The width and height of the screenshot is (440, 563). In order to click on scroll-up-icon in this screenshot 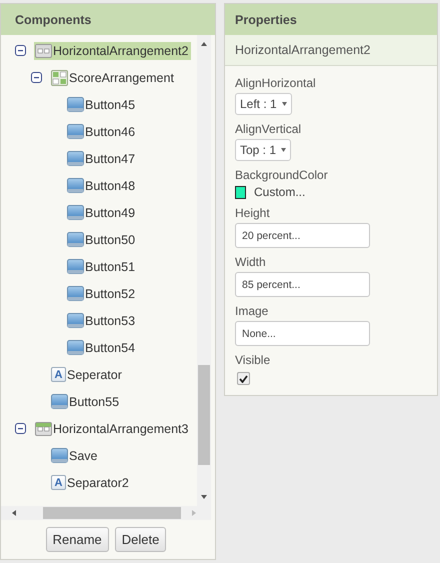, I will do `click(204, 44)`.